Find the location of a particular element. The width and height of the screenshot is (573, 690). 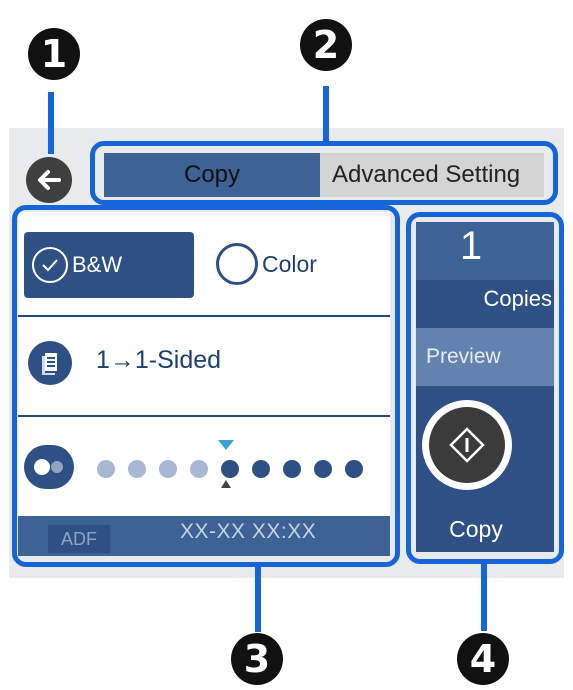

callout-2: 2 is located at coordinates (326, 45).